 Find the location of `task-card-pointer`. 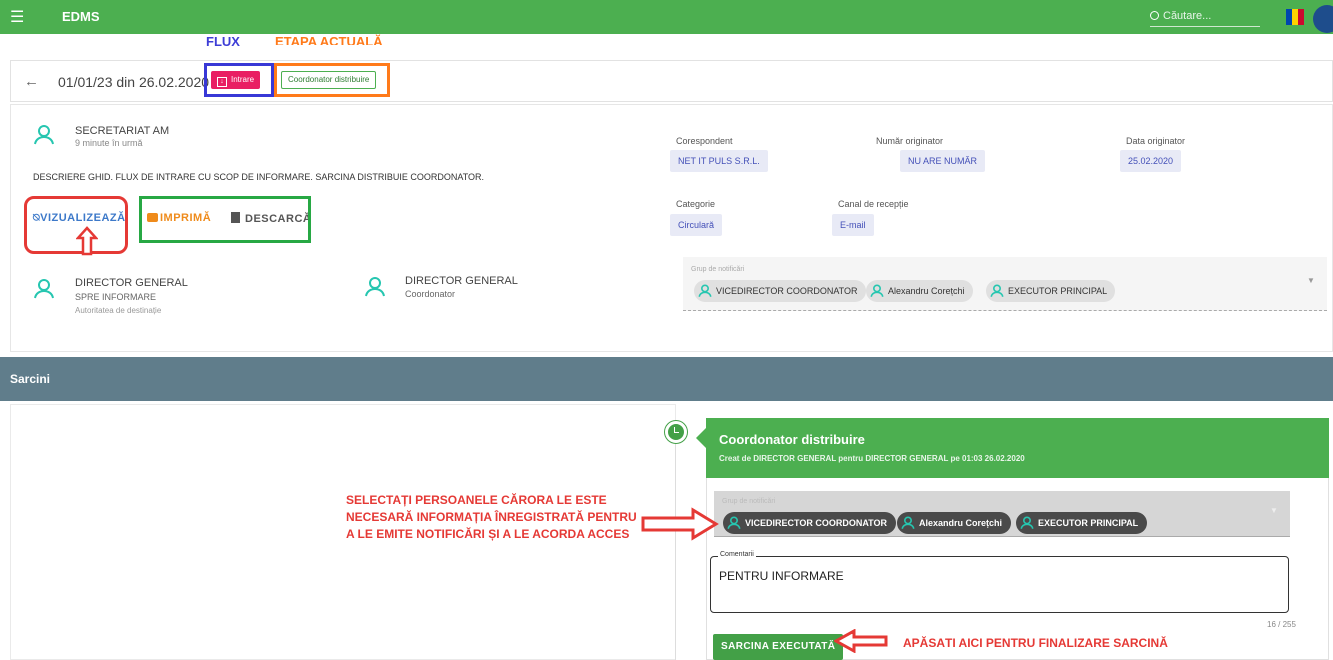

task-card-pointer is located at coordinates (701, 438).